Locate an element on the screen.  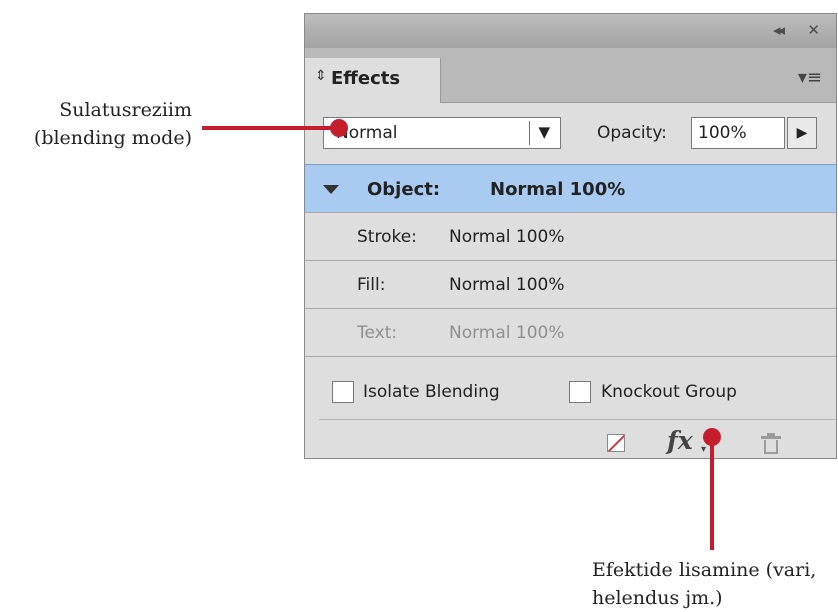
chevron-down-icon: ▼ is located at coordinates (544, 132).